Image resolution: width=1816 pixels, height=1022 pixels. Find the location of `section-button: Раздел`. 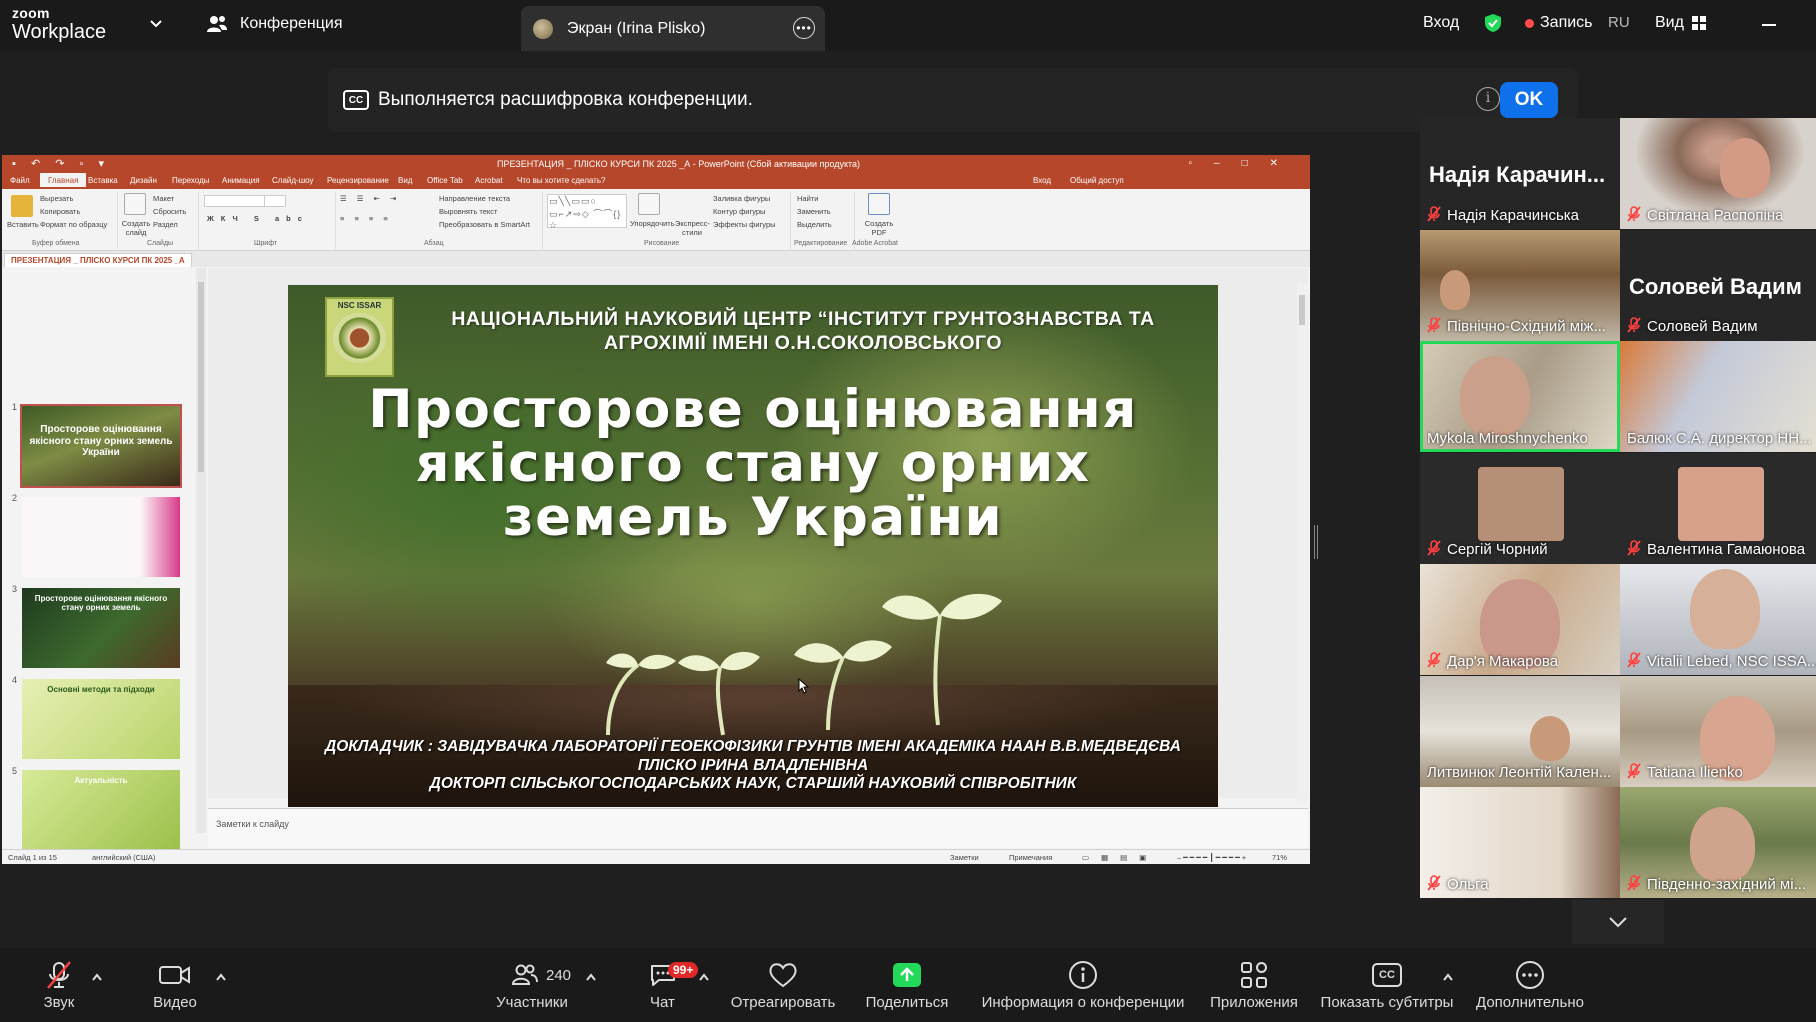

section-button: Раздел is located at coordinates (165, 224).